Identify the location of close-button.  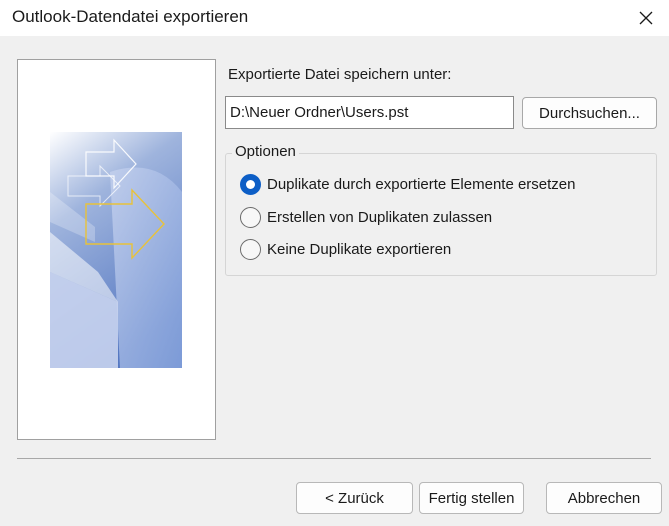
(646, 18).